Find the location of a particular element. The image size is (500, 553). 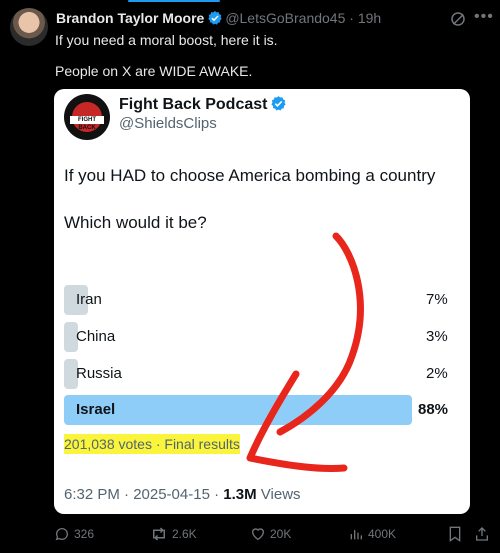

views-count-action: 400K is located at coordinates (382, 534).